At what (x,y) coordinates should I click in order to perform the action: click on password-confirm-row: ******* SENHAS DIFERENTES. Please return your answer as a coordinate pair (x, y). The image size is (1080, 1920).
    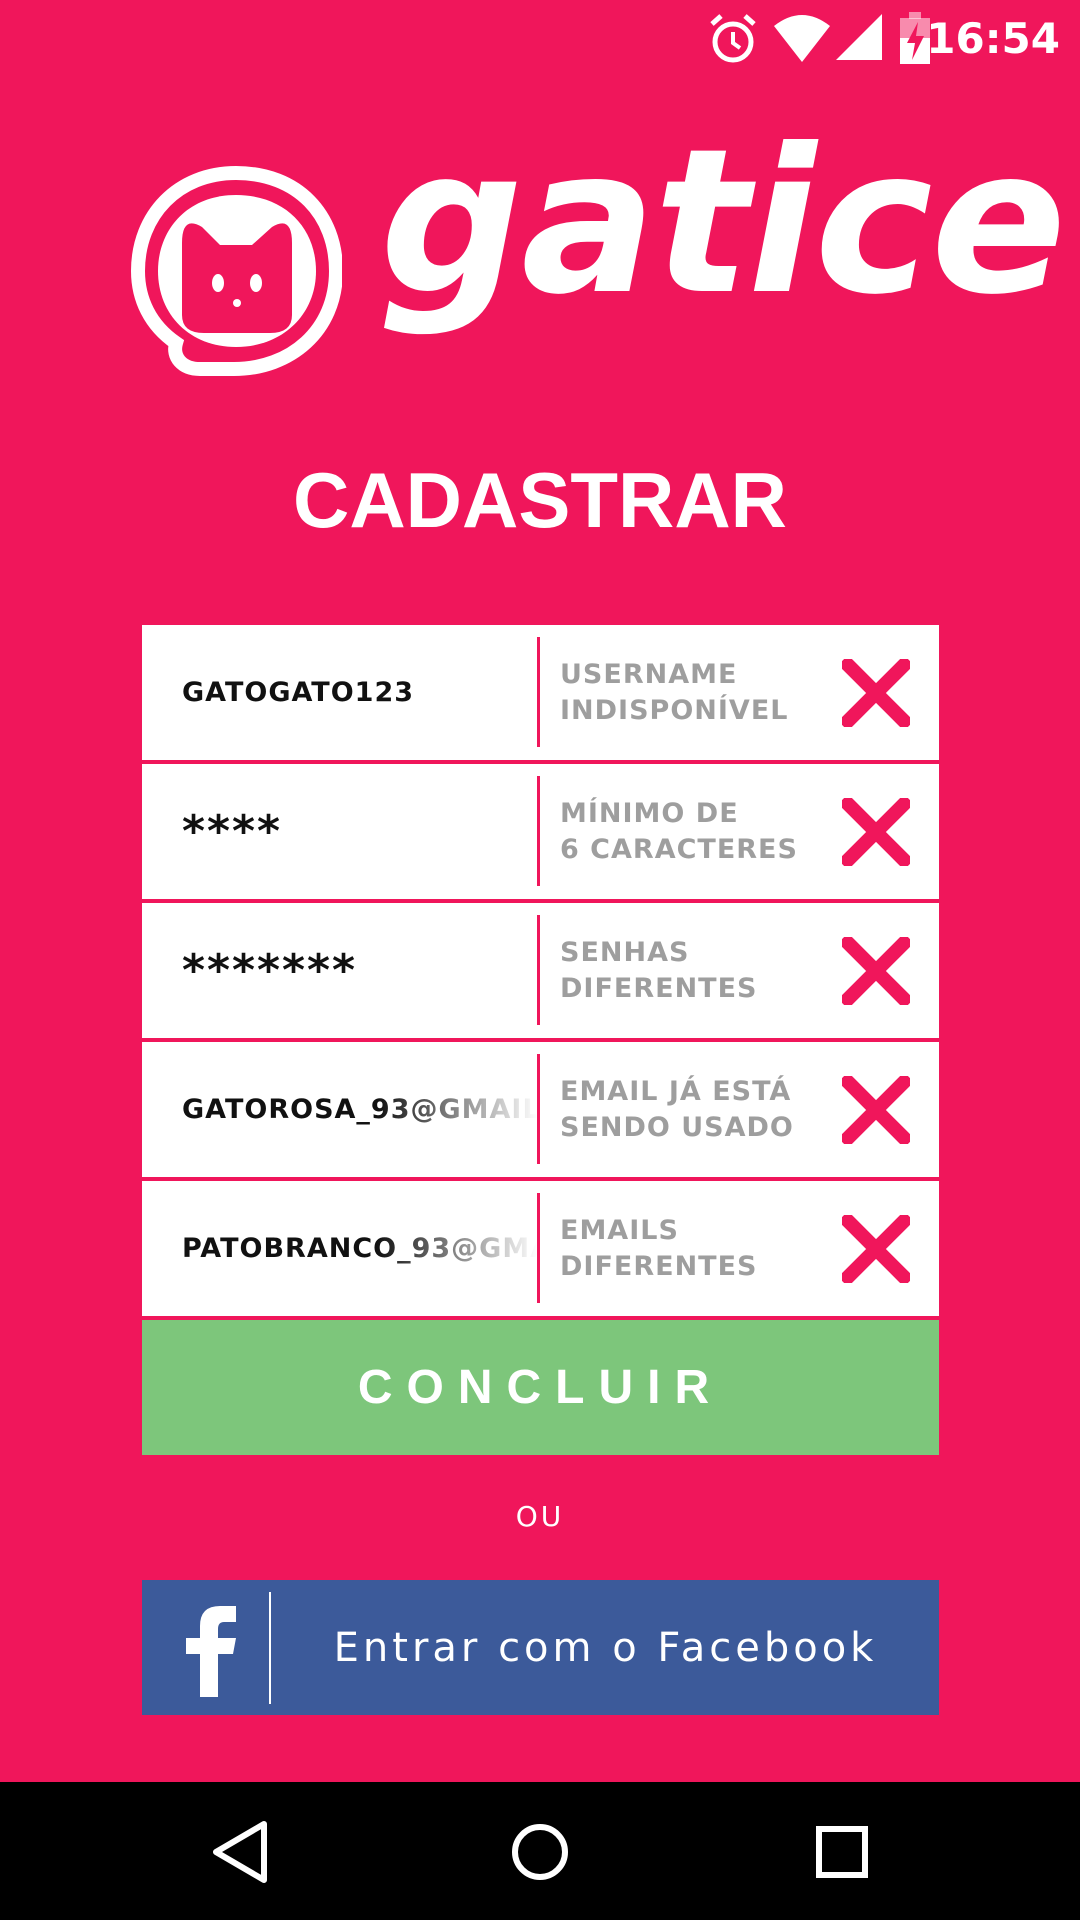
    Looking at the image, I should click on (540, 970).